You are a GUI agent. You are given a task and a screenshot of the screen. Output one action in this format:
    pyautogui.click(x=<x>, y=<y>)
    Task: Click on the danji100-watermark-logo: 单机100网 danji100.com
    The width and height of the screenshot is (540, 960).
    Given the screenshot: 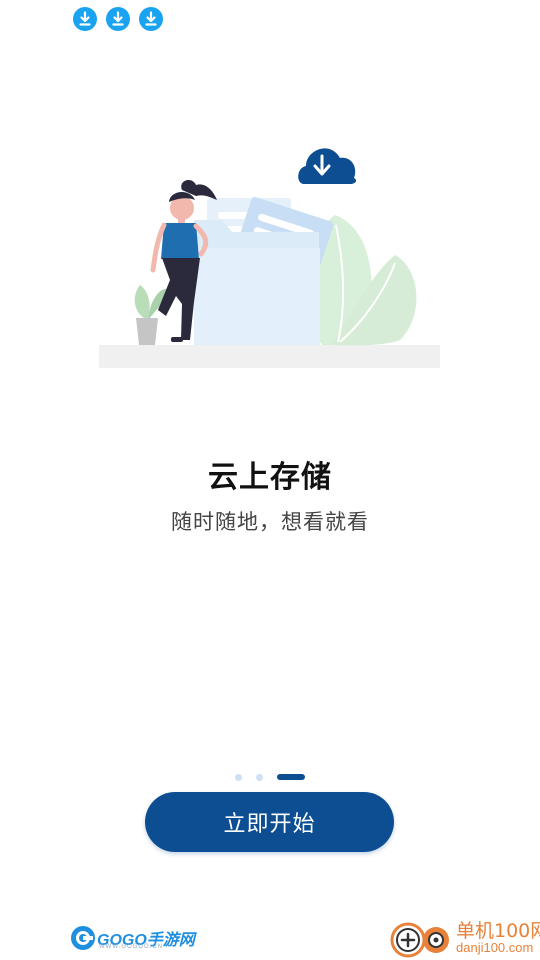 What is the action you would take?
    pyautogui.click(x=464, y=937)
    